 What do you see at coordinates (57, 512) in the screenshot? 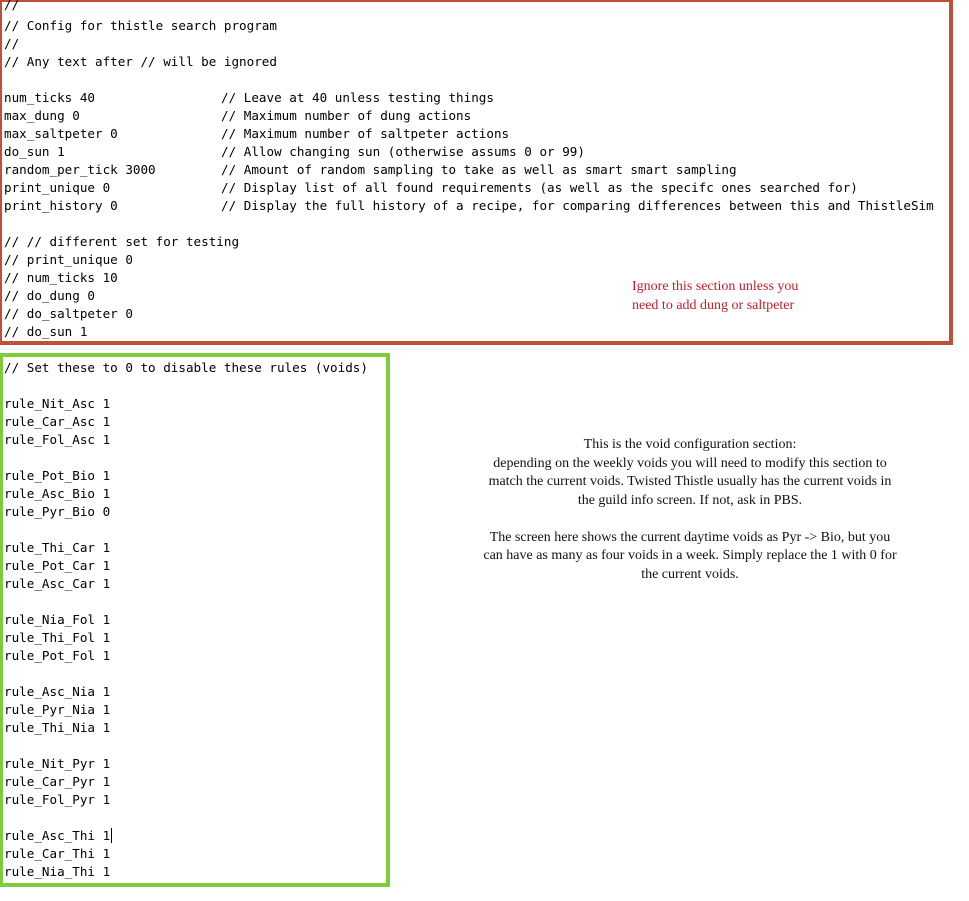
I see `void-rule-line: rule_Pyr_Bio 0` at bounding box center [57, 512].